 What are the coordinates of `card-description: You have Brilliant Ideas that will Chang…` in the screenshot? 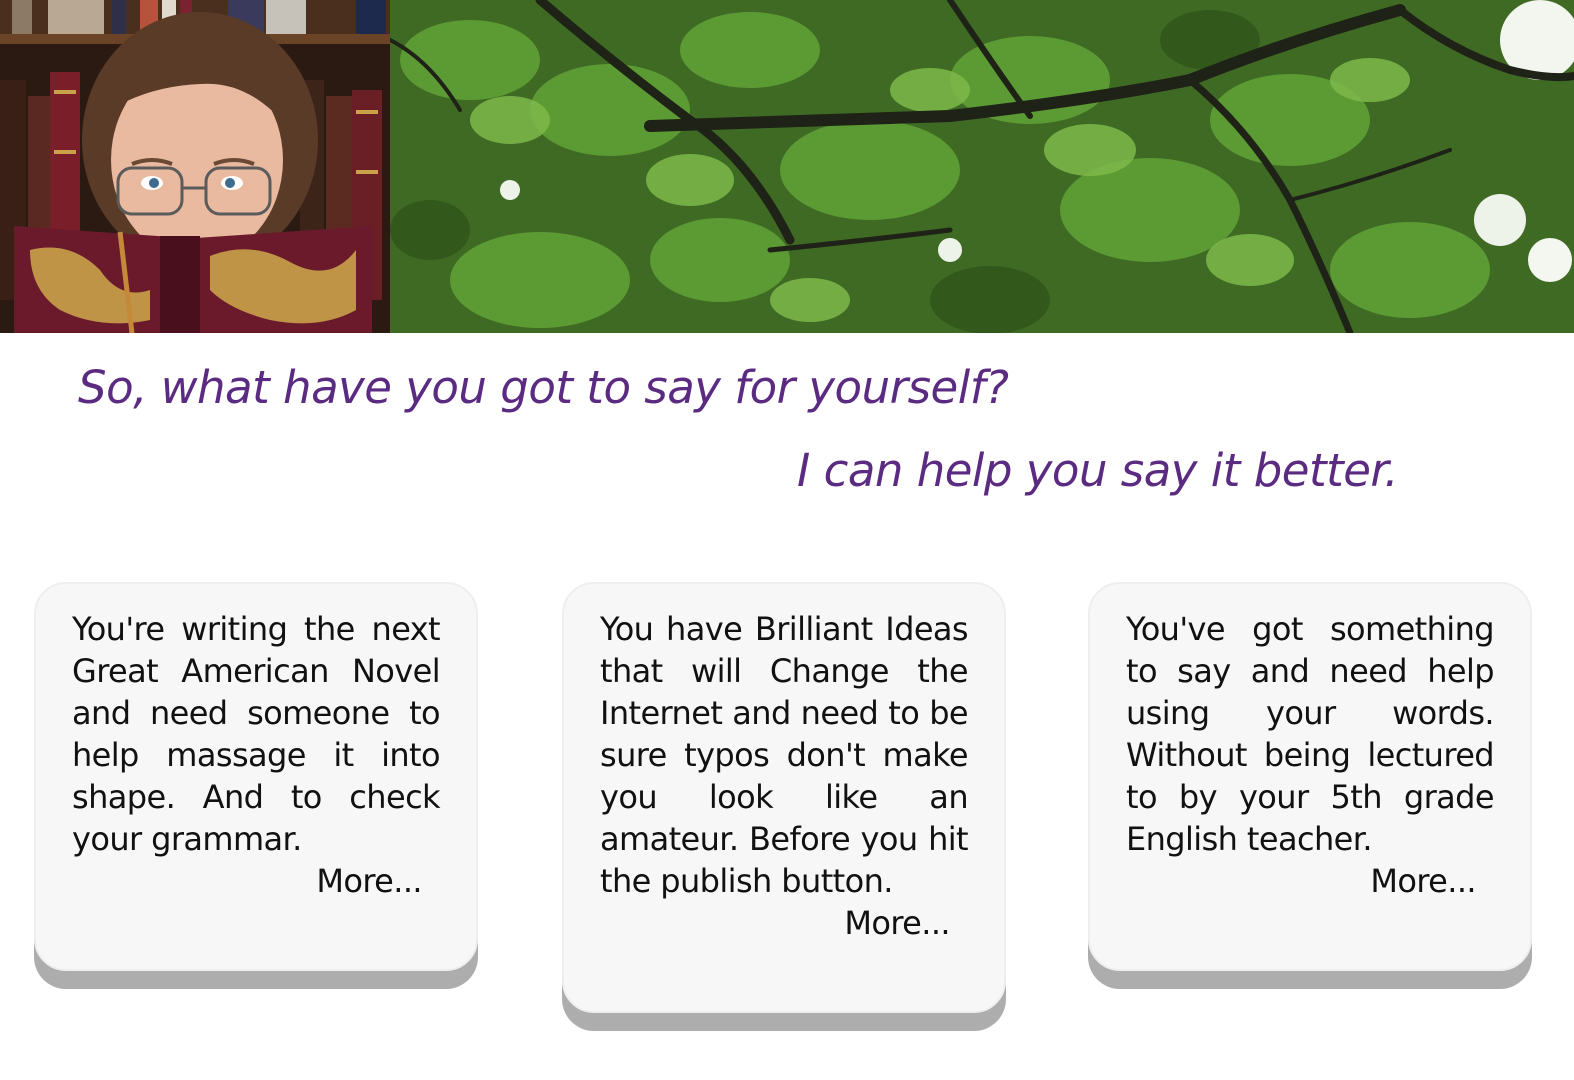 It's located at (784, 755).